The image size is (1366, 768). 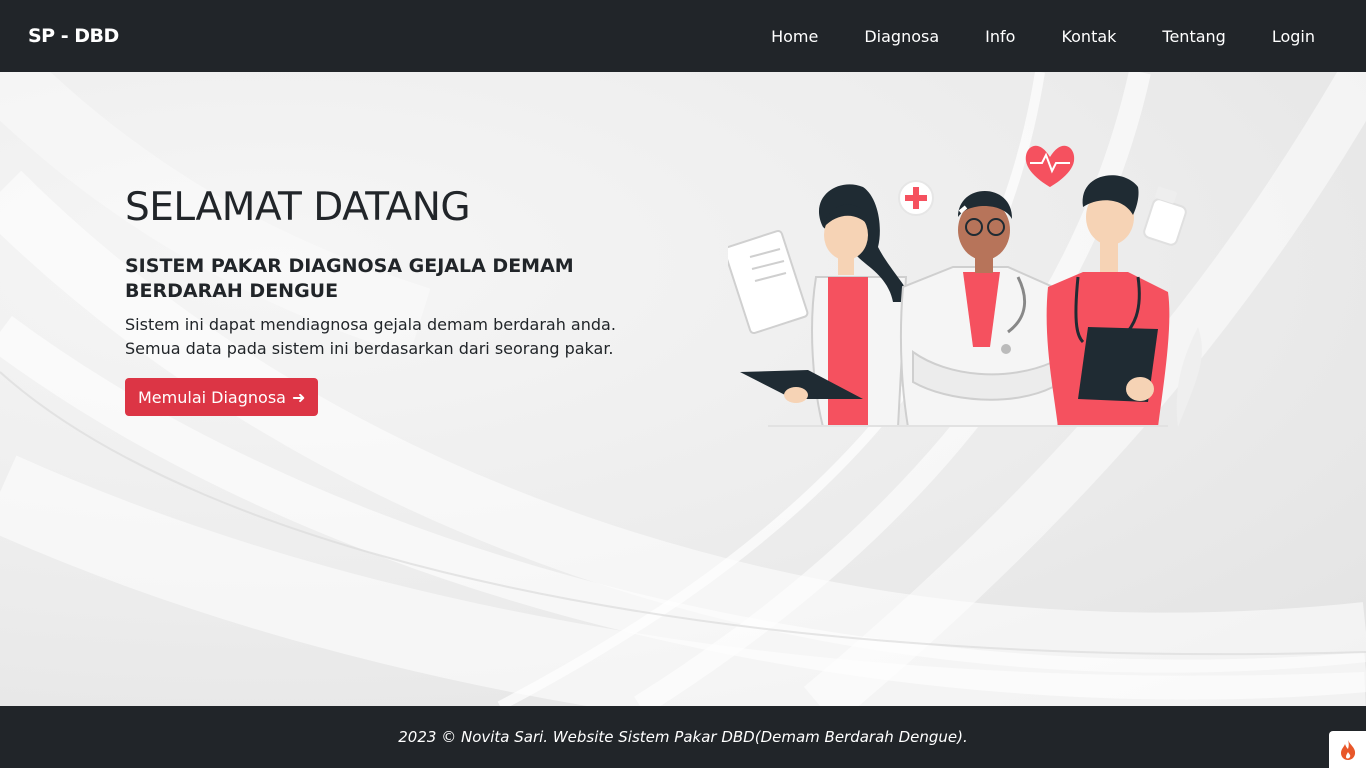 What do you see at coordinates (298, 207) in the screenshot?
I see `page-title: SELAMAT DATANG` at bounding box center [298, 207].